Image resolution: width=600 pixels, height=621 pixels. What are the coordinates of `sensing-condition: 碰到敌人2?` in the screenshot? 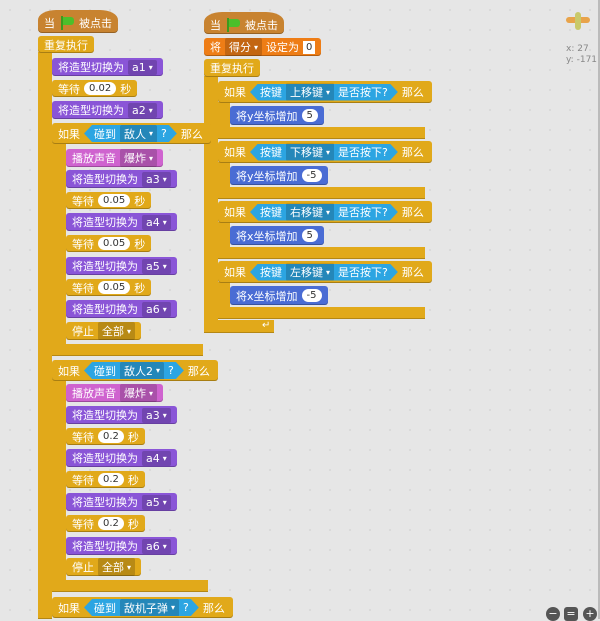 It's located at (134, 370).